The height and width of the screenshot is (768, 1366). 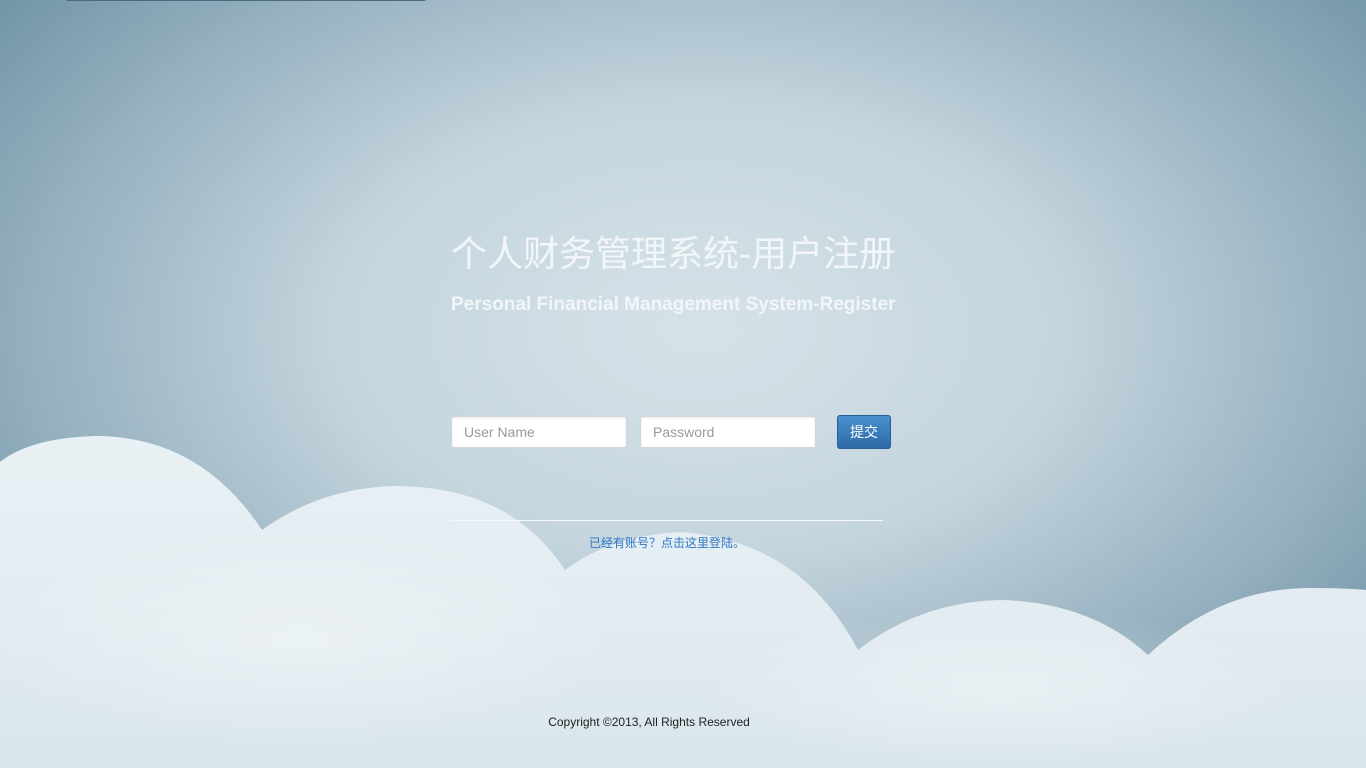 What do you see at coordinates (667, 543) in the screenshot?
I see `login-link: 已经有账号？点击这里登陆。` at bounding box center [667, 543].